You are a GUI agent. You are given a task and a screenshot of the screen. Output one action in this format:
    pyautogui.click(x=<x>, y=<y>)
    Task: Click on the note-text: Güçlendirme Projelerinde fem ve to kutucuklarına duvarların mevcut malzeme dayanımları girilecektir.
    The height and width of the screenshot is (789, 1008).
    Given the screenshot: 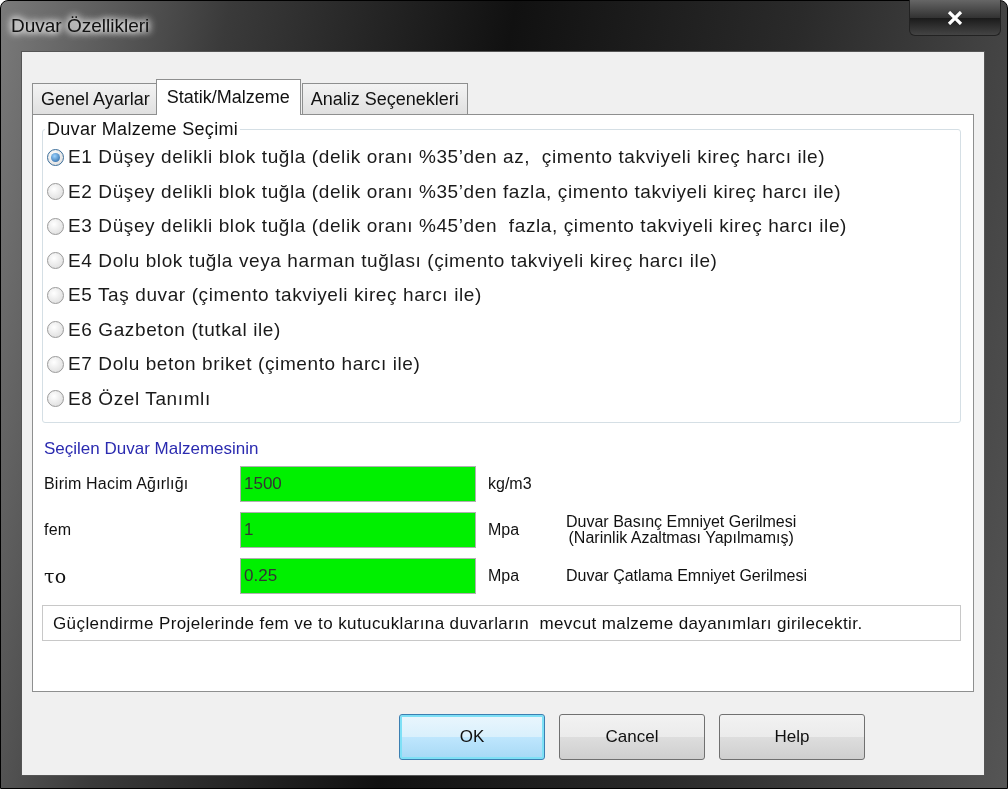 What is the action you would take?
    pyautogui.click(x=501, y=623)
    